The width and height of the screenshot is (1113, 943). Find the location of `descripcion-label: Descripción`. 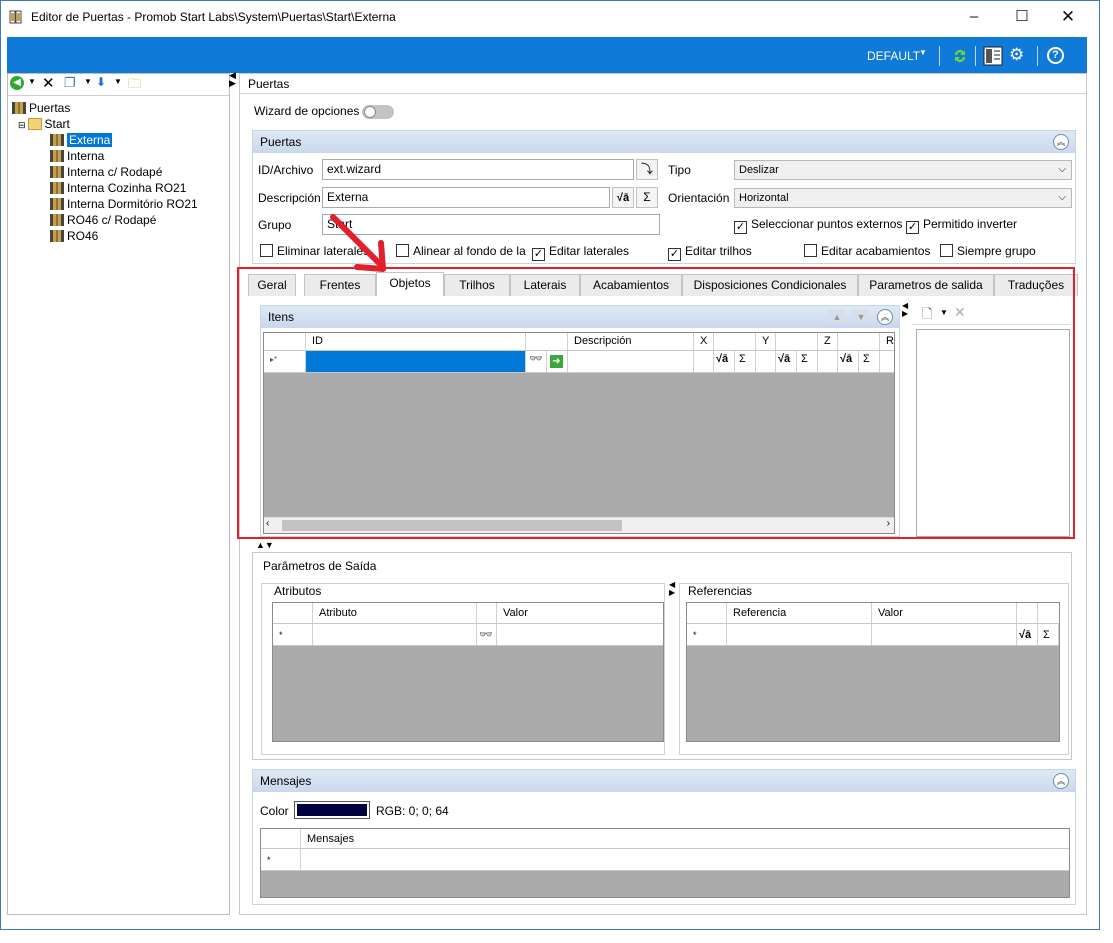

descripcion-label: Descripción is located at coordinates (289, 198).